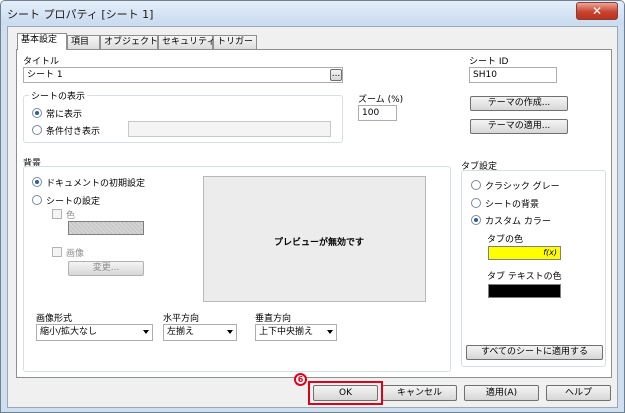 This screenshot has height=413, width=625. I want to click on sheet-setting-radio, so click(37, 200).